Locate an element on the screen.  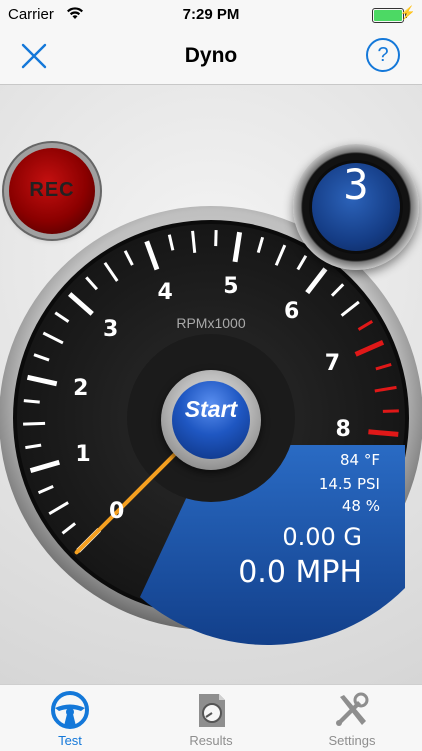
tab-test: Test is located at coordinates (70, 718).